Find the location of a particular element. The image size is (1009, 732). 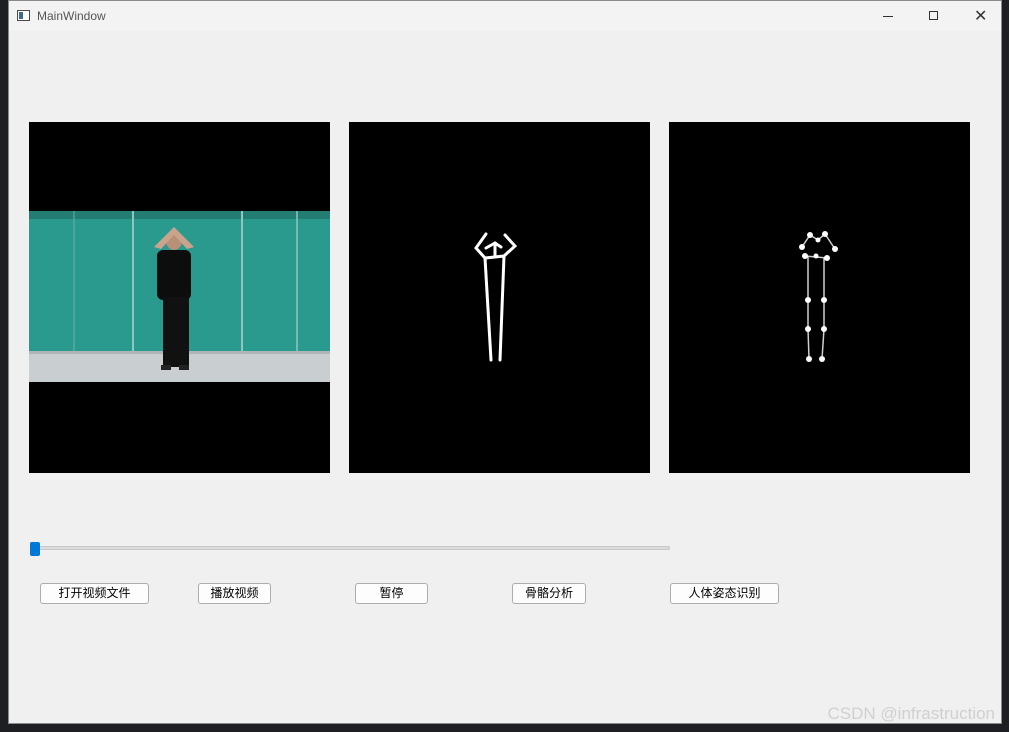

watermark: CSDN @infrastruction is located at coordinates (911, 713).